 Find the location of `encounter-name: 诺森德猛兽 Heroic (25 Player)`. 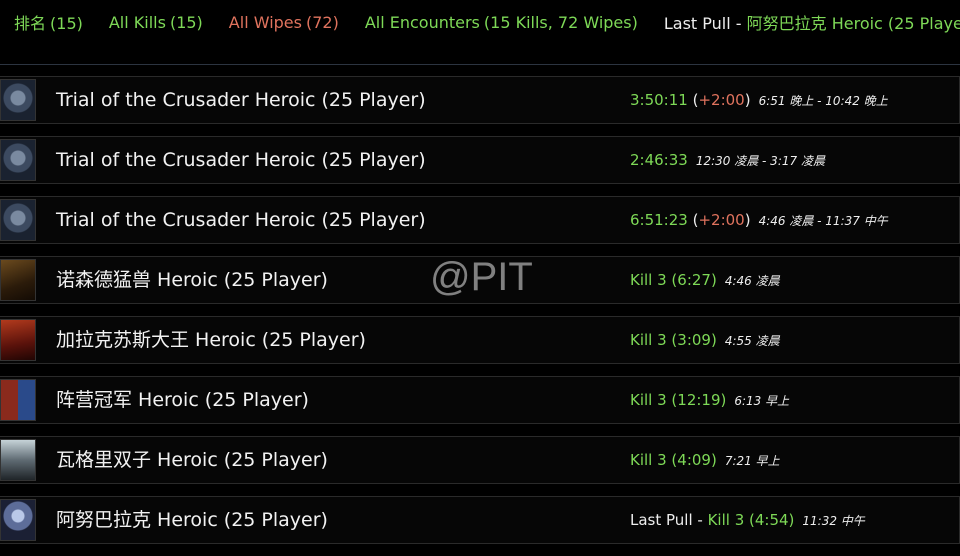

encounter-name: 诺森德猛兽 Heroic (25 Player) is located at coordinates (192, 280).